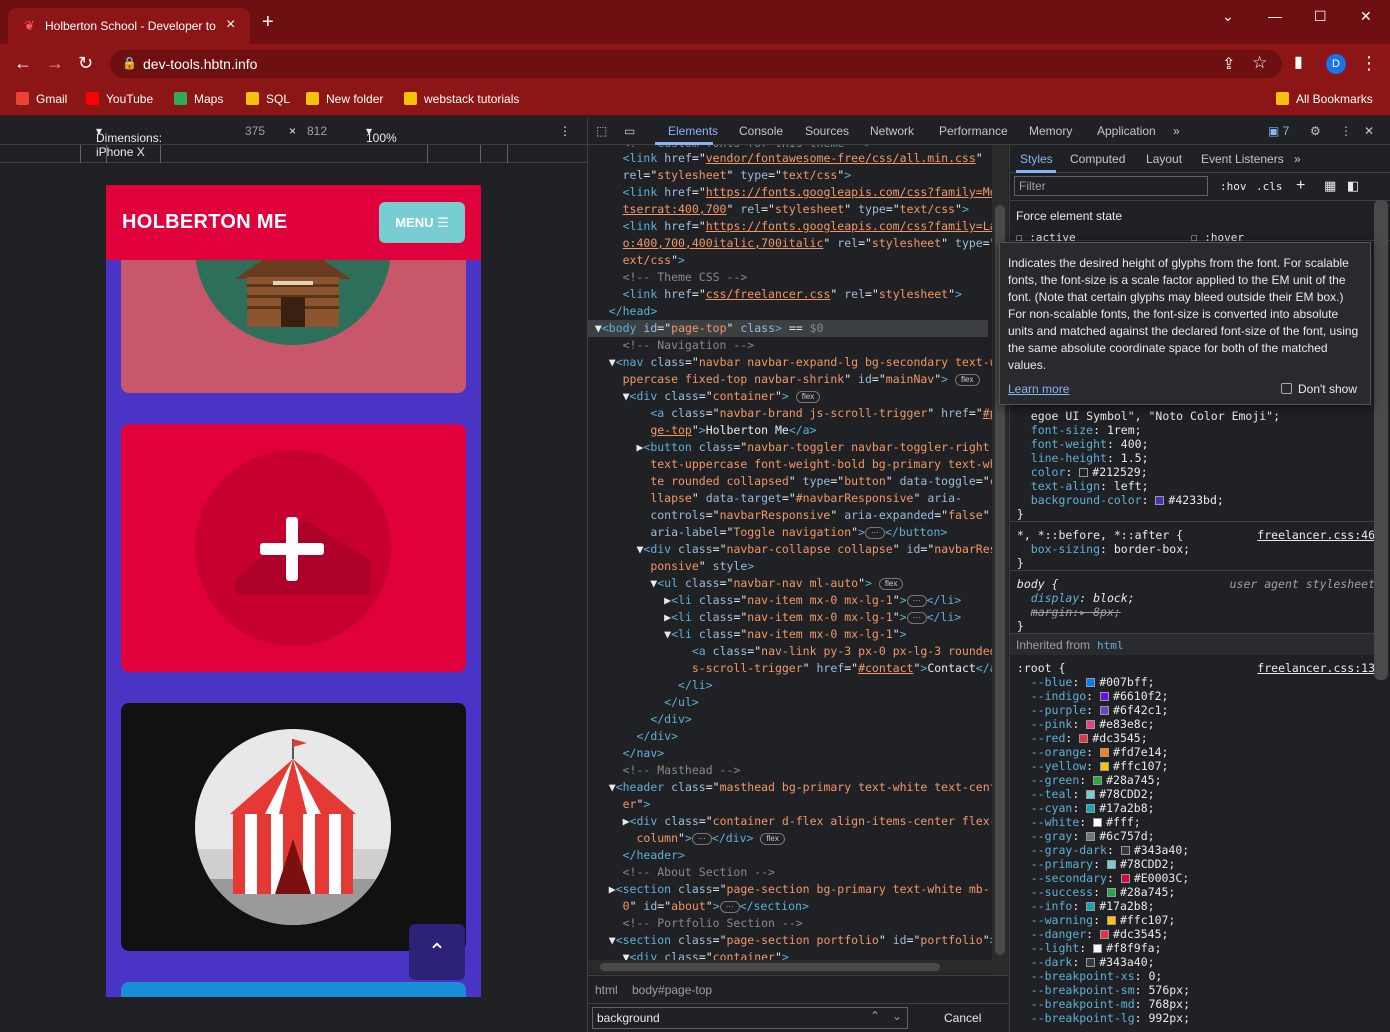 Image resolution: width=1390 pixels, height=1032 pixels. Describe the element at coordinates (1111, 186) in the screenshot. I see `styles-filter-input: Filter` at that location.